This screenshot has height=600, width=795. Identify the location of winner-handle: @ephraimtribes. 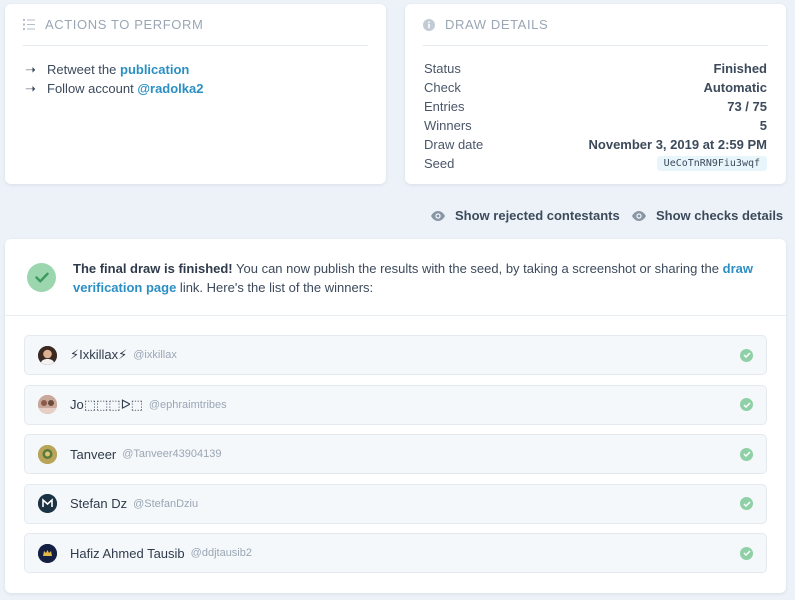
(187, 404).